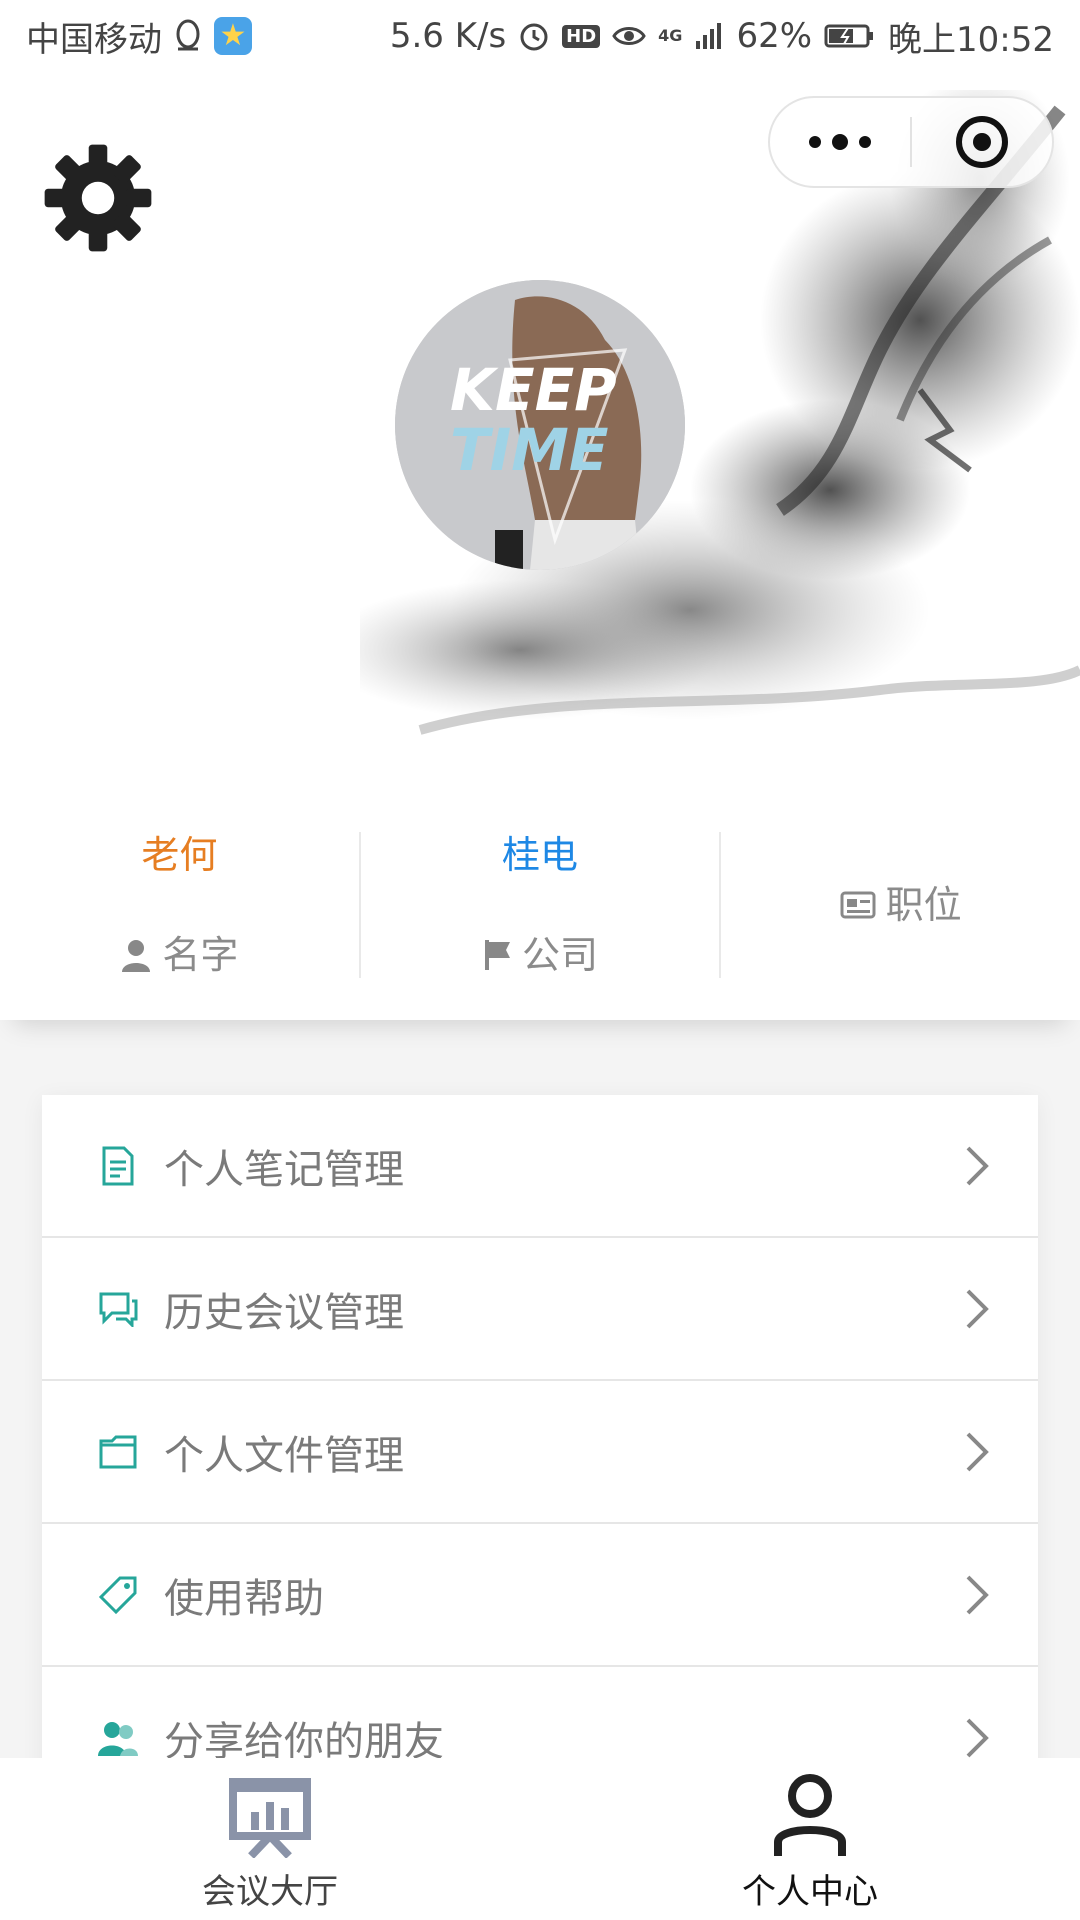  I want to click on tab-label: 个人中心, so click(810, 1892).